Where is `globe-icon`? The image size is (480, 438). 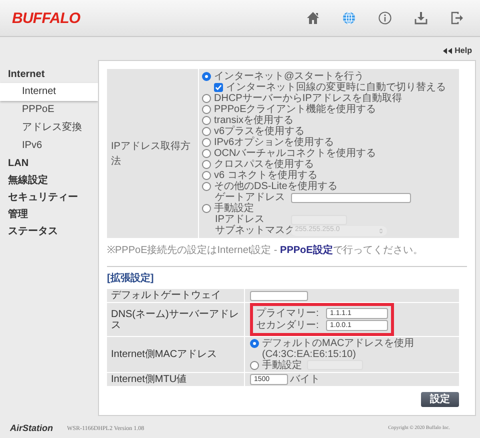 globe-icon is located at coordinates (348, 18).